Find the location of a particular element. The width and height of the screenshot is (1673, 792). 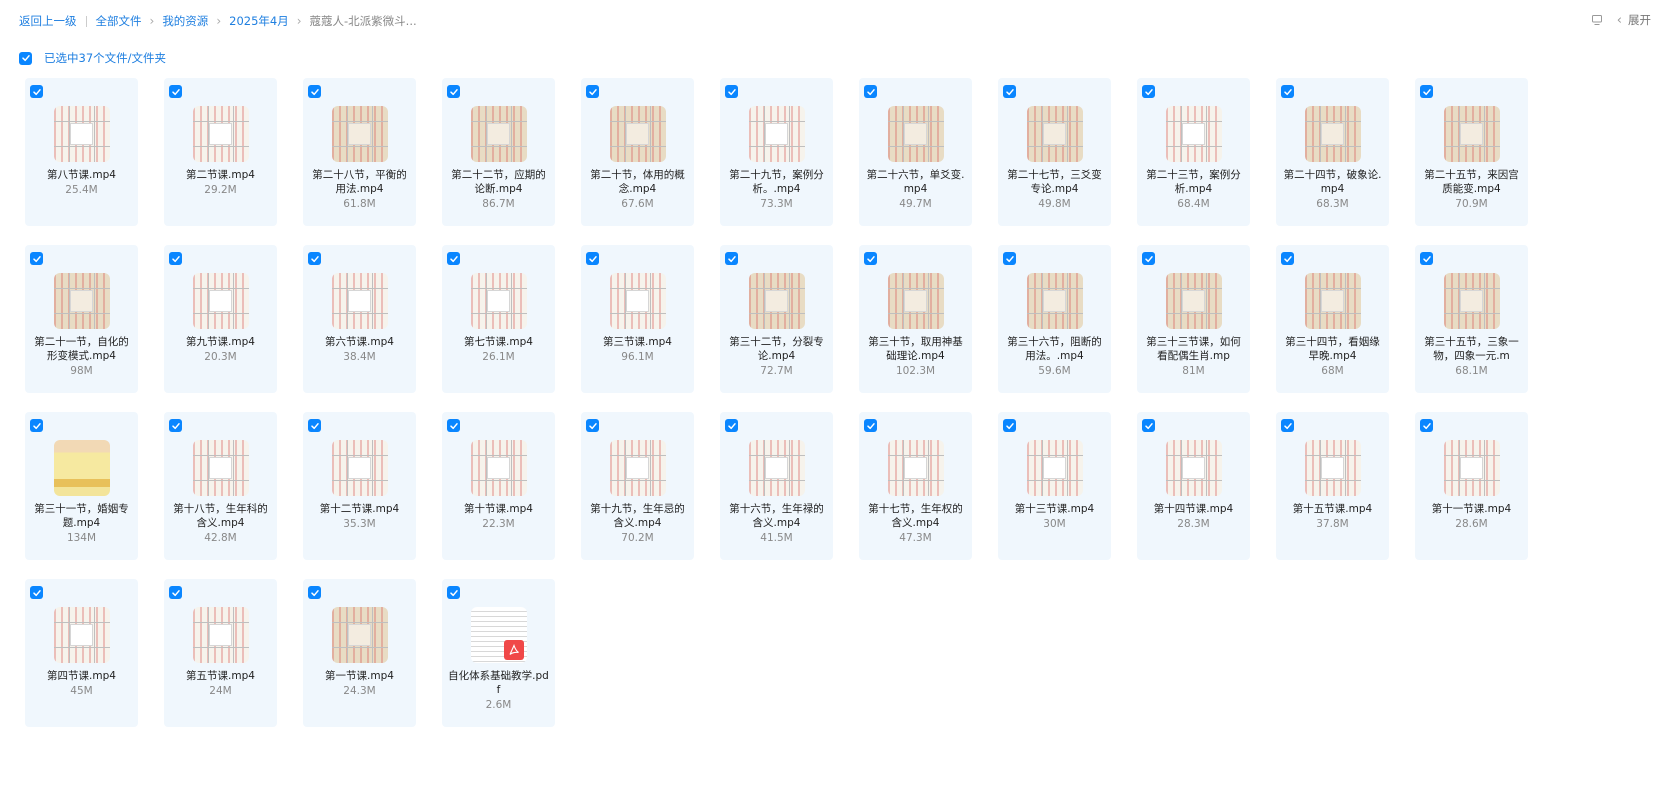

file-card: 第二节课.mp4 29.2M is located at coordinates (220, 152).